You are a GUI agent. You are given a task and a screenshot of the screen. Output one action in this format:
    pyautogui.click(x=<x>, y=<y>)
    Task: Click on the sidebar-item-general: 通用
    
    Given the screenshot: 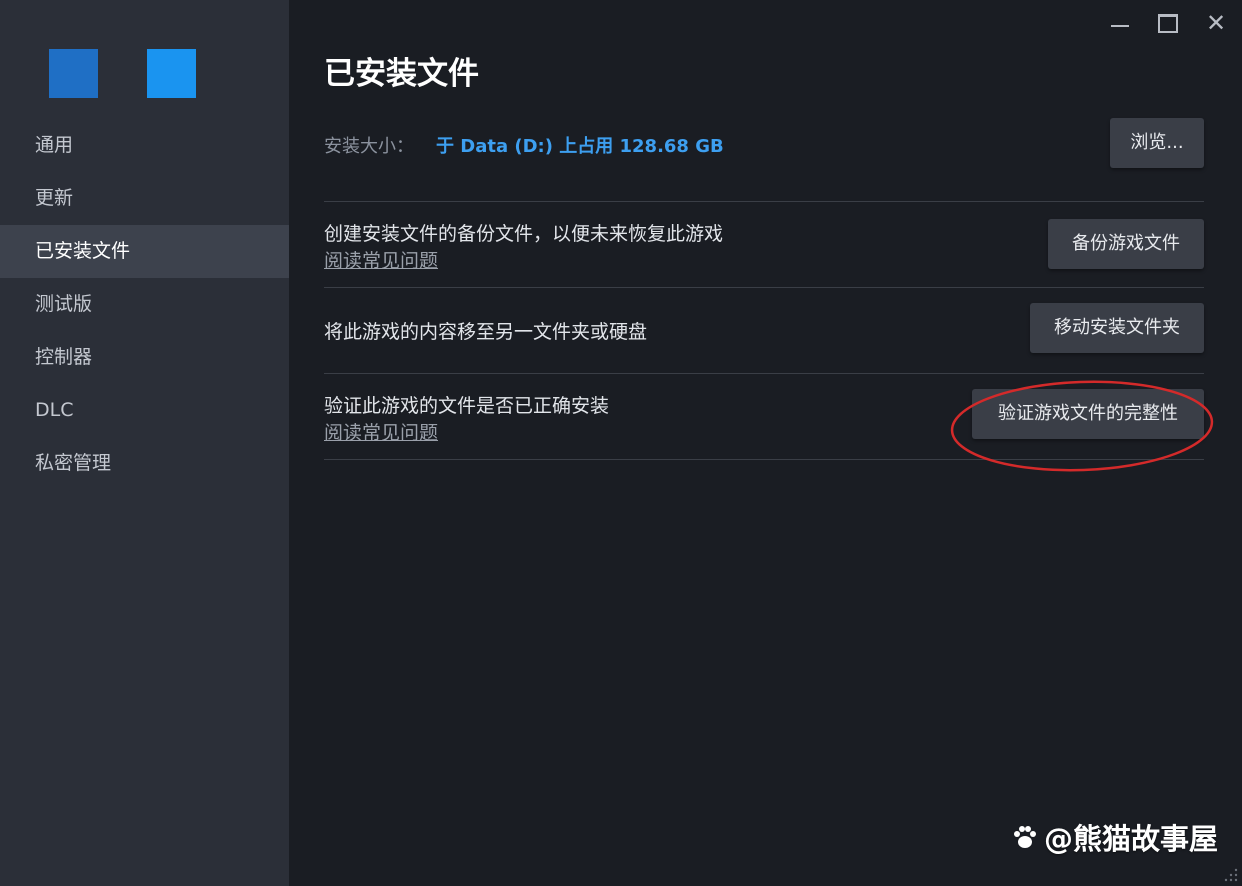 What is the action you would take?
    pyautogui.click(x=144, y=145)
    